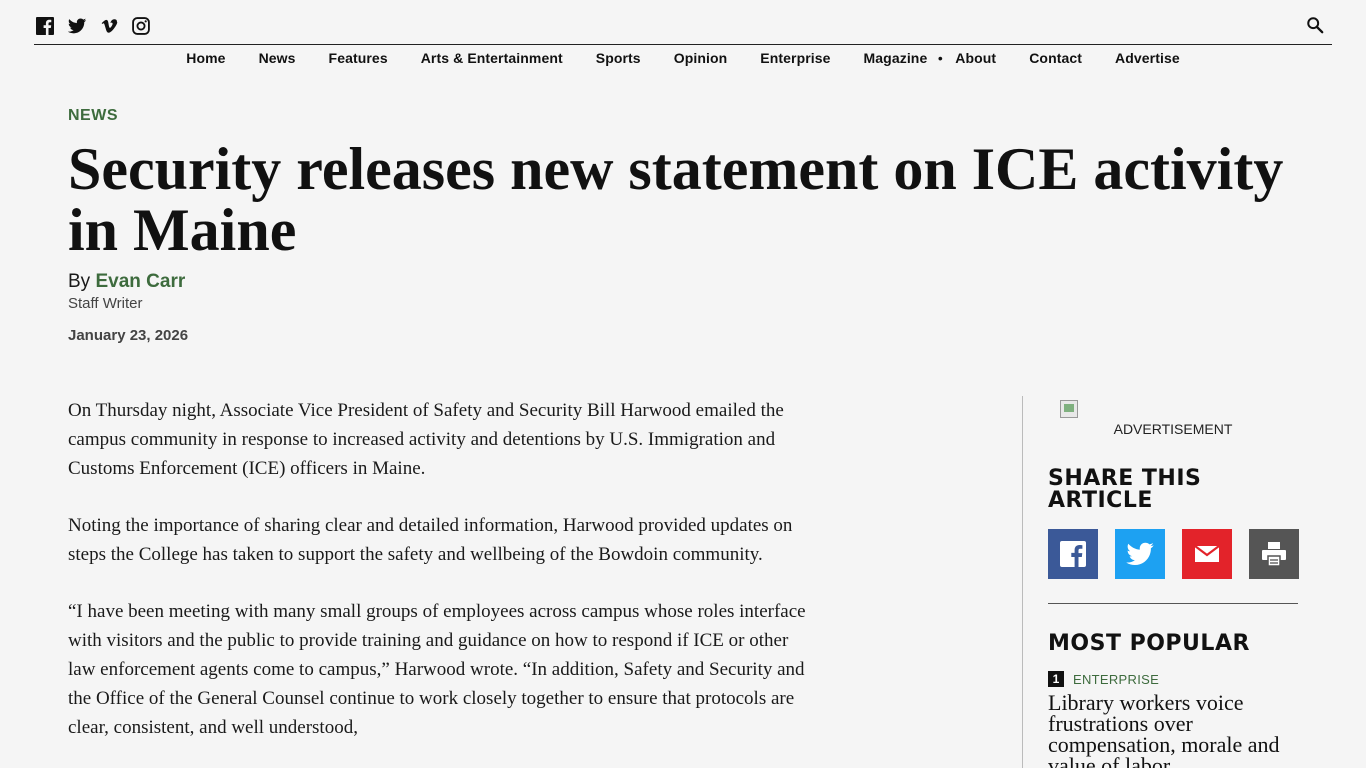 The height and width of the screenshot is (768, 1366). I want to click on ad-label: ADVERTISEMENT, so click(1173, 429).